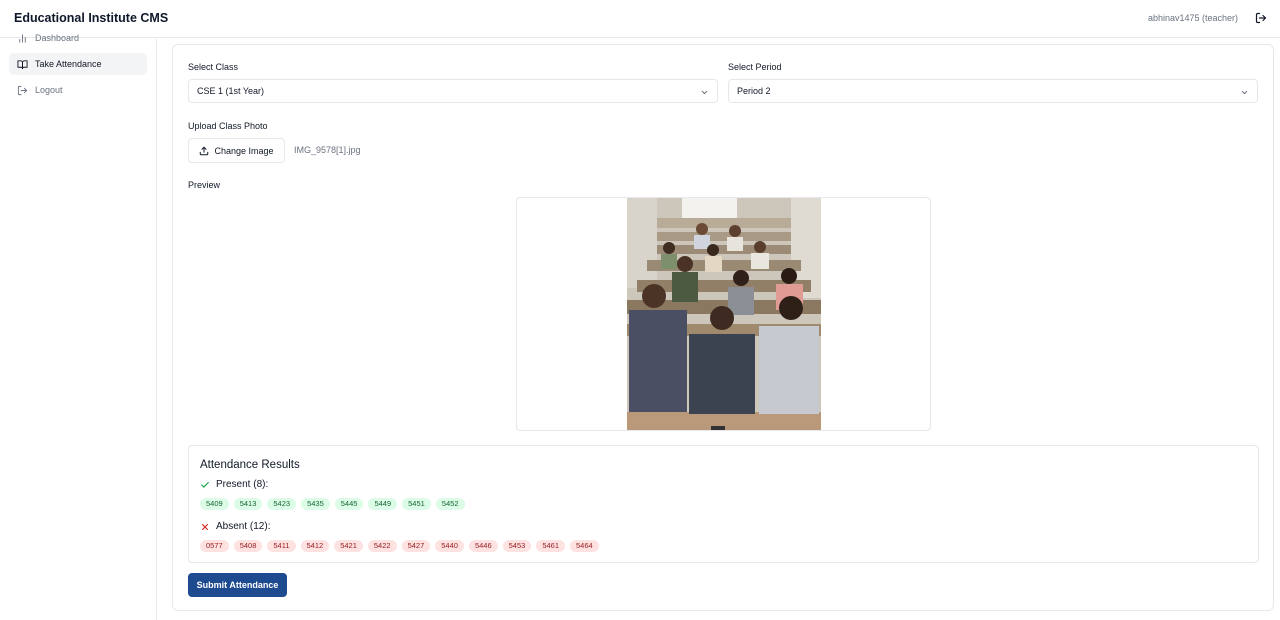 This screenshot has width=1280, height=620. Describe the element at coordinates (517, 546) in the screenshot. I see `absent-chip: 5453` at that location.